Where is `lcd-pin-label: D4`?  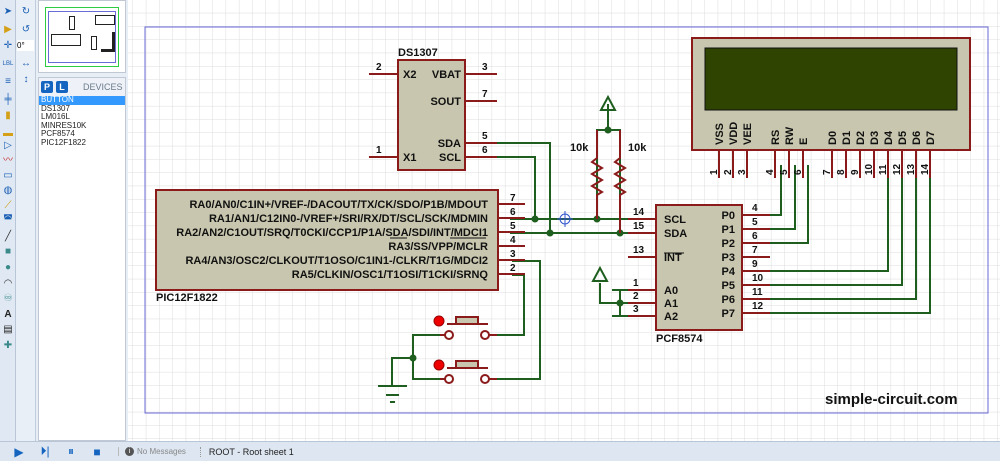
lcd-pin-label: D4 is located at coordinates (889, 137).